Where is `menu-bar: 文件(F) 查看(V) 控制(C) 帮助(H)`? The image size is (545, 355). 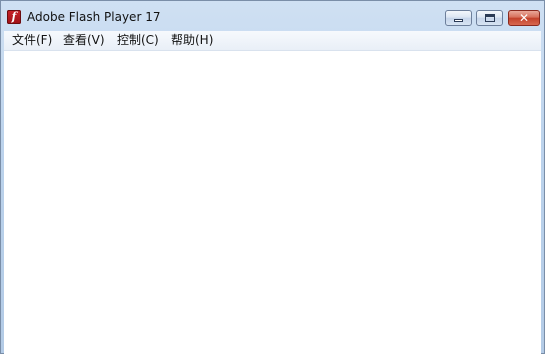
menu-bar: 文件(F) 查看(V) 控制(C) 帮助(H) is located at coordinates (272, 41).